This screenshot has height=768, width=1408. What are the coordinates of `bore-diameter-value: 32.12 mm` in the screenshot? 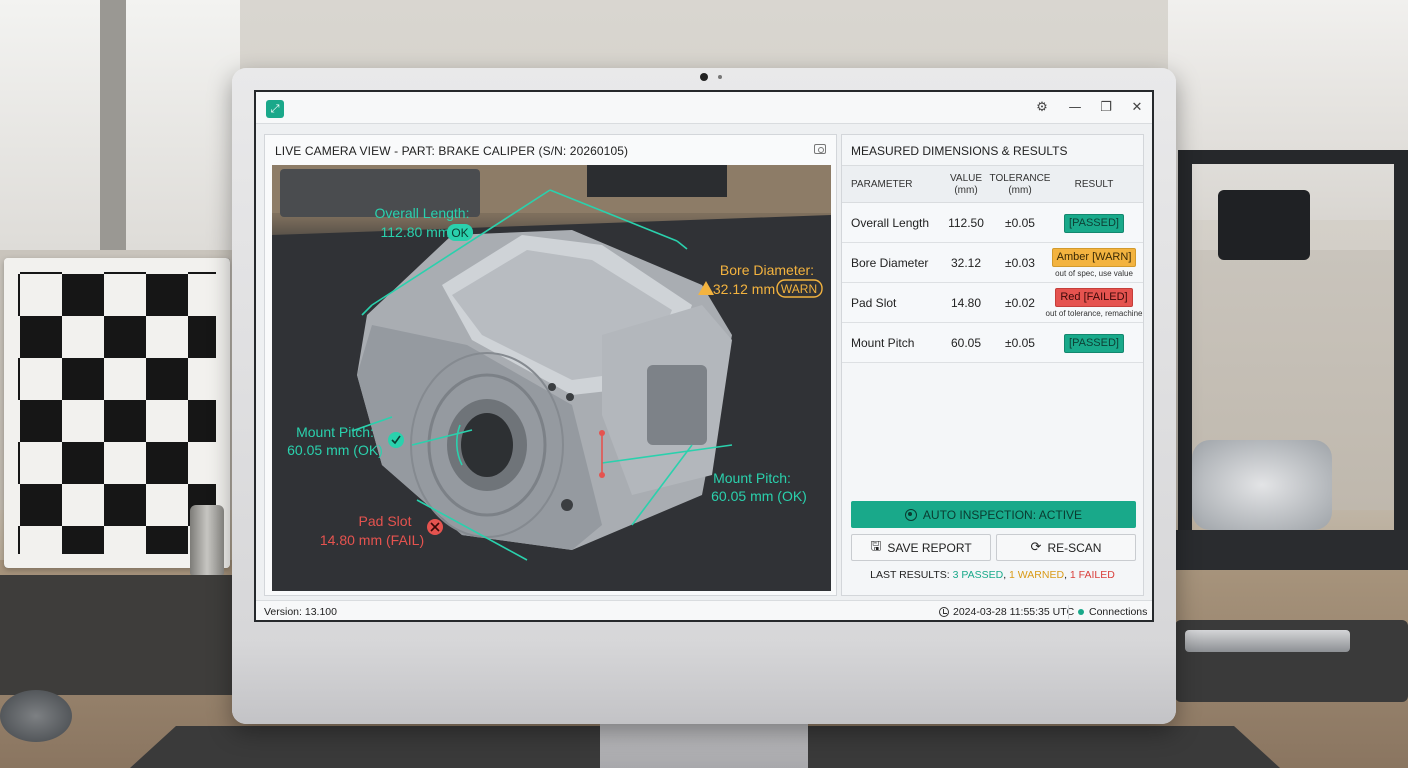 It's located at (744, 289).